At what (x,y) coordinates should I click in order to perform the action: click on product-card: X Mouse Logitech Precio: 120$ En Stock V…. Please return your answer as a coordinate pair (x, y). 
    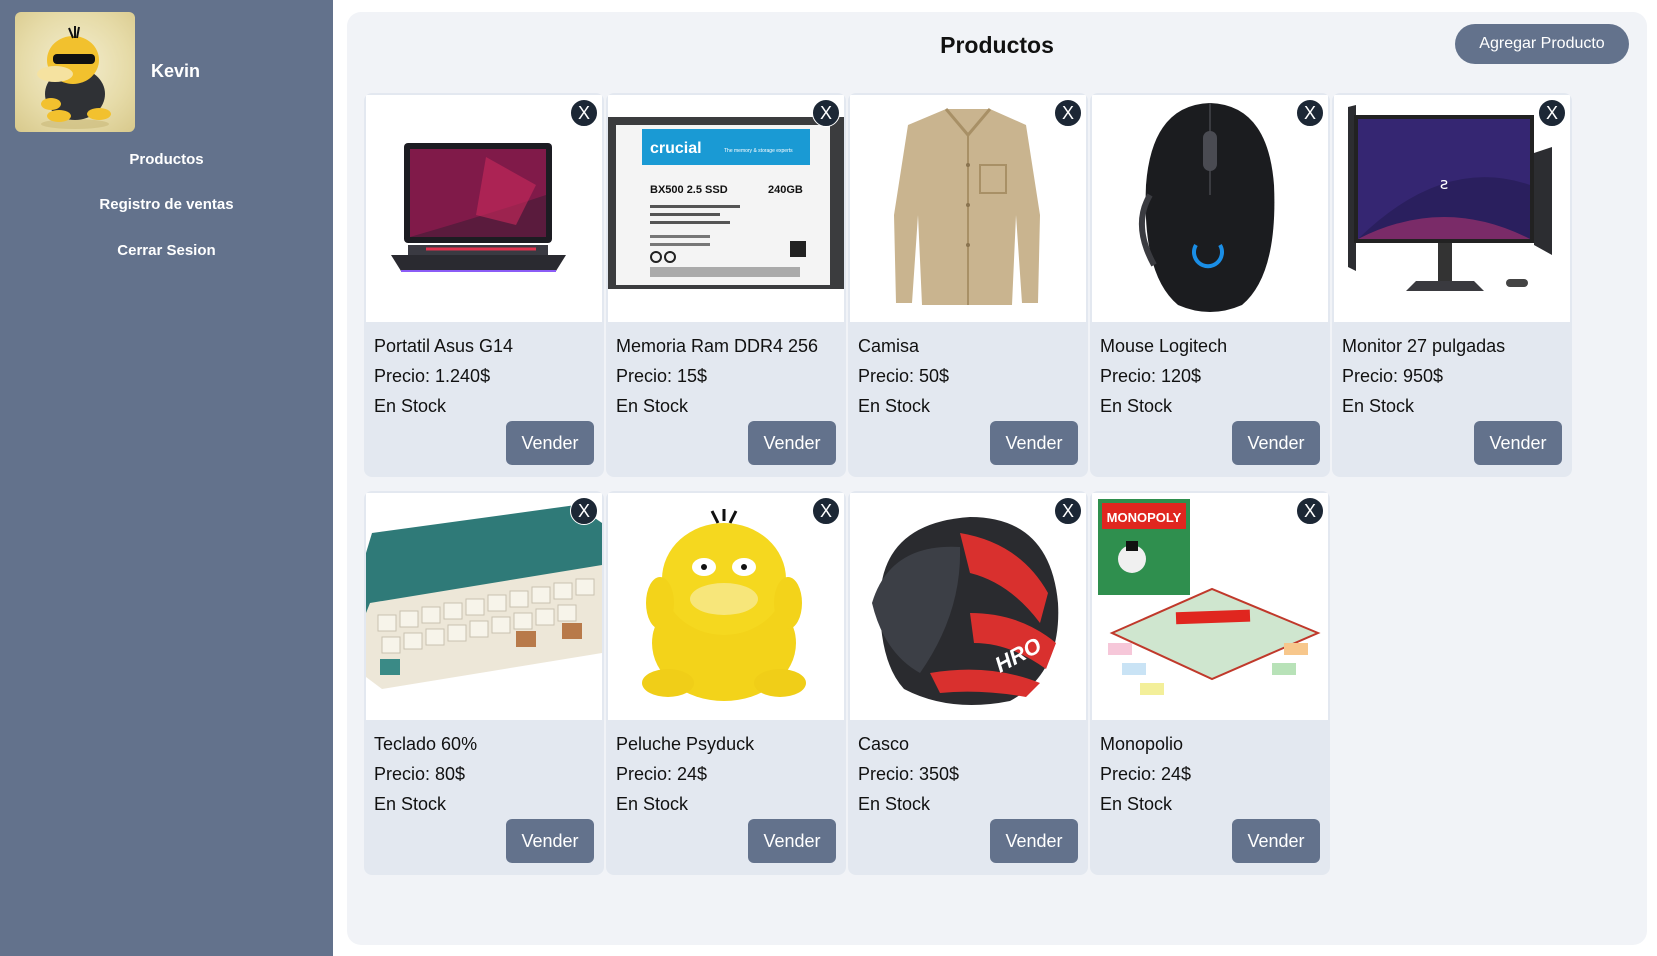
    Looking at the image, I should click on (1210, 285).